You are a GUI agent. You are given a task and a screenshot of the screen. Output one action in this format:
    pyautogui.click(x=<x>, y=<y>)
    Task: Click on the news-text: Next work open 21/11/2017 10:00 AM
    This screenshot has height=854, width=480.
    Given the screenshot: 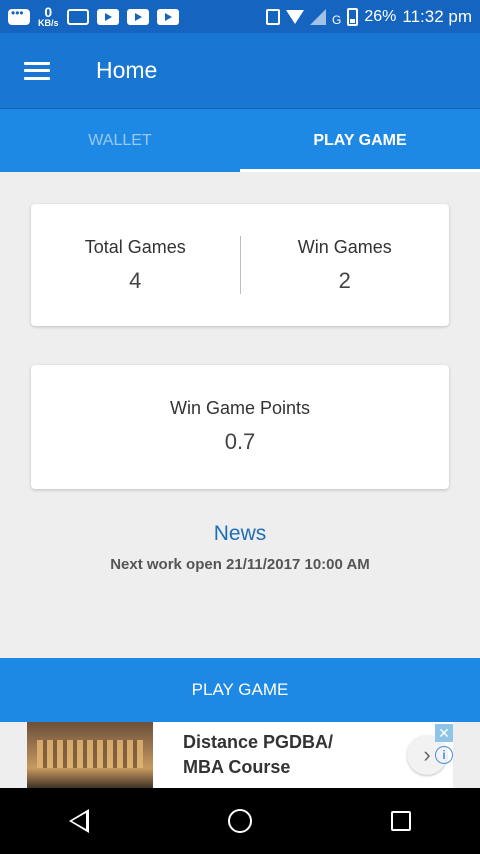 What is the action you would take?
    pyautogui.click(x=240, y=564)
    